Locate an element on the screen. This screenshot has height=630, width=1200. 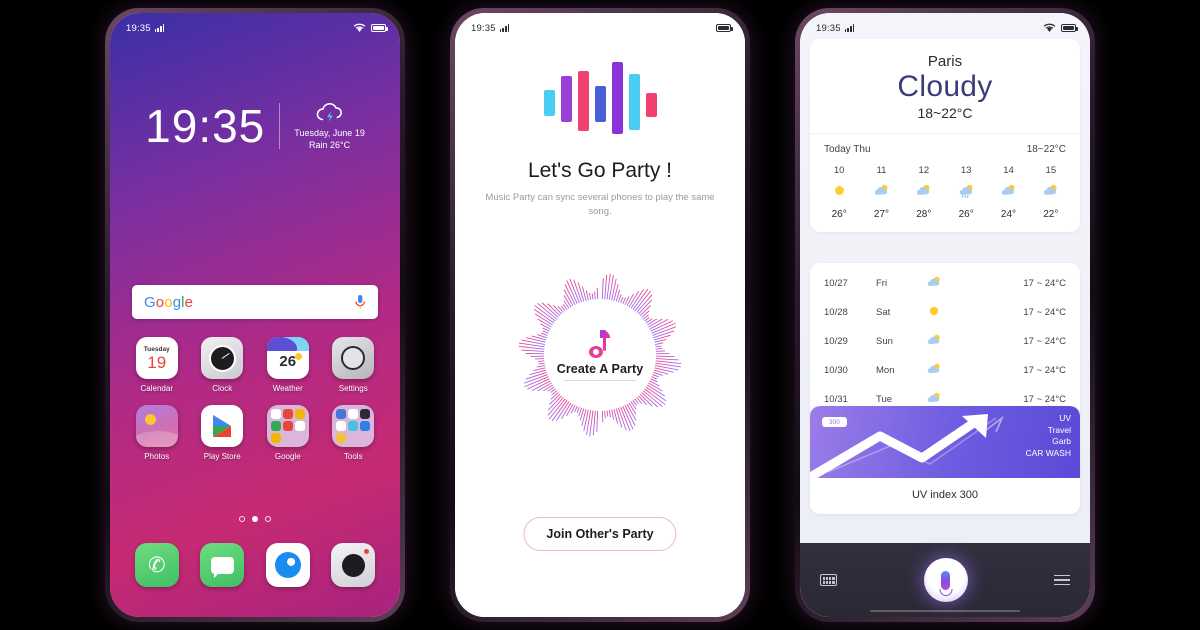
forecast-day: Mon is located at coordinates (885, 370).